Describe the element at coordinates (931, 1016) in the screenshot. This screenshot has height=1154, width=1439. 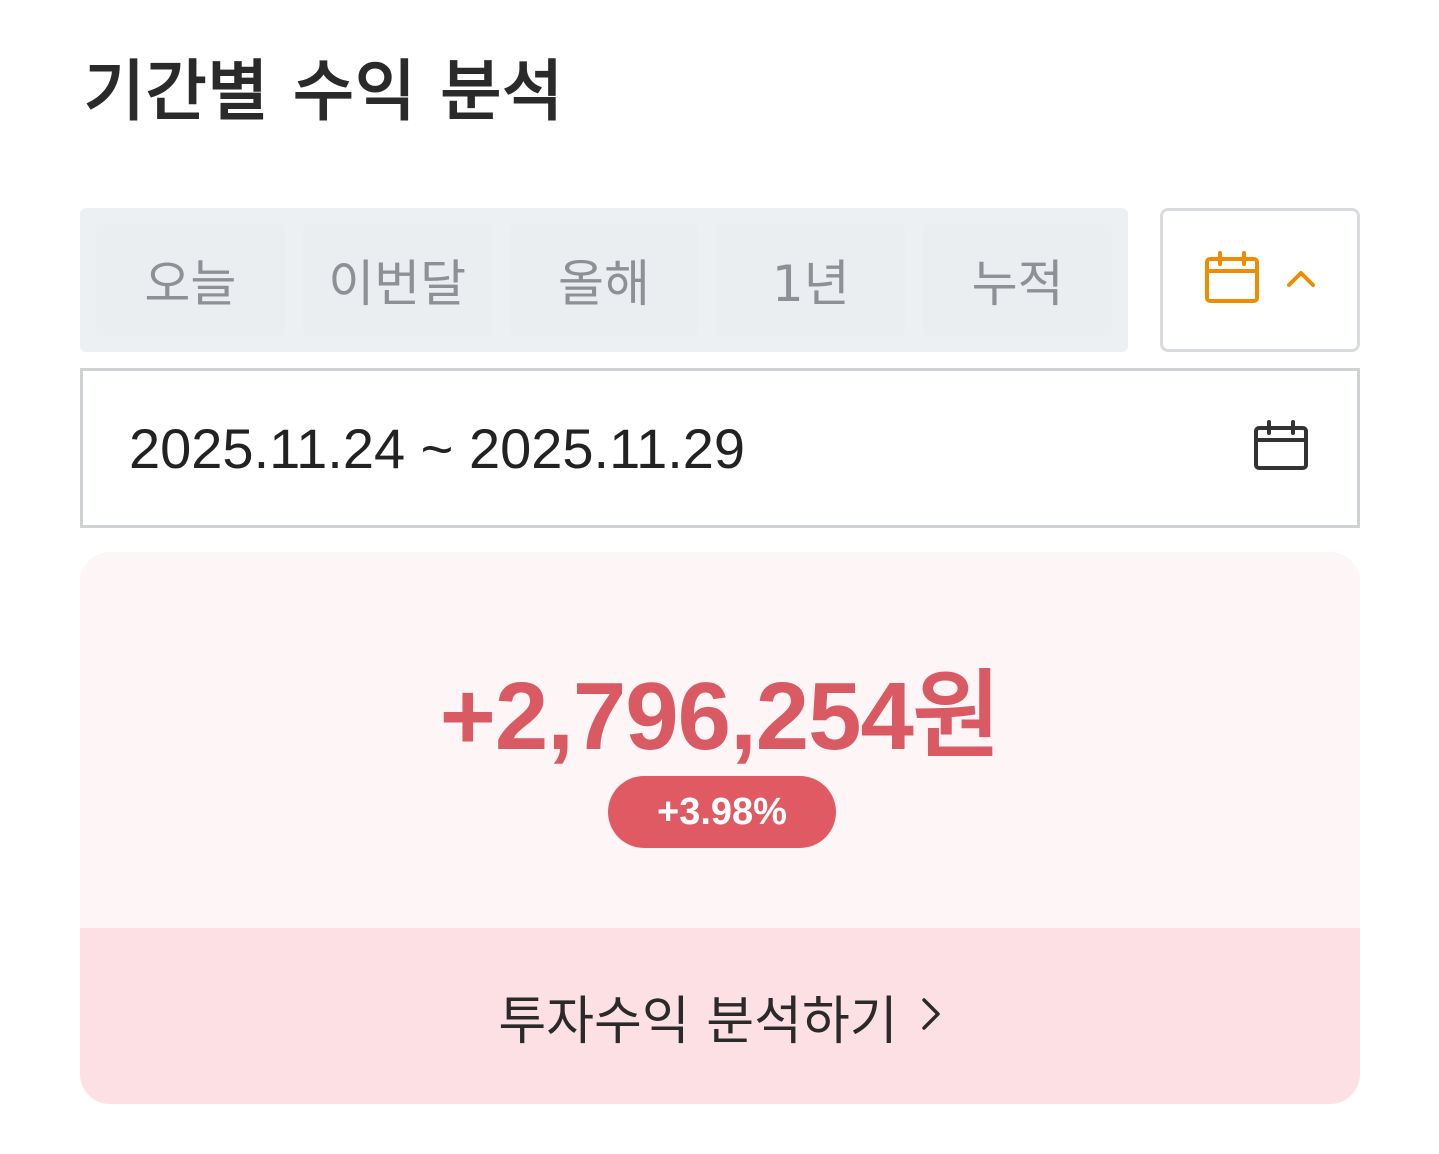
I see `chevron-right-icon` at that location.